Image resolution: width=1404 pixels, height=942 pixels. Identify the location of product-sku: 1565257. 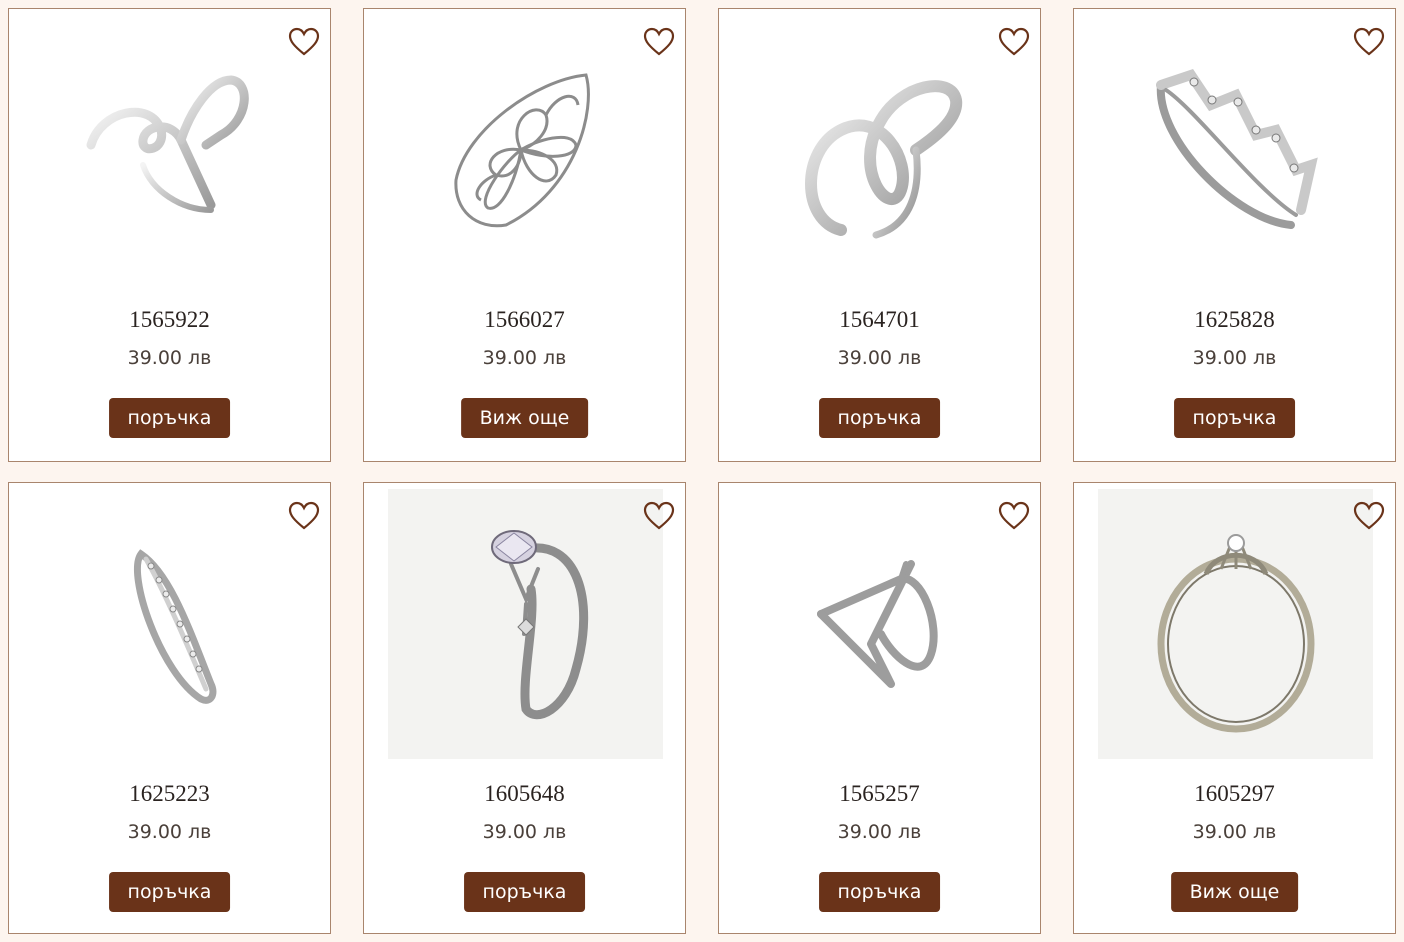
(879, 794).